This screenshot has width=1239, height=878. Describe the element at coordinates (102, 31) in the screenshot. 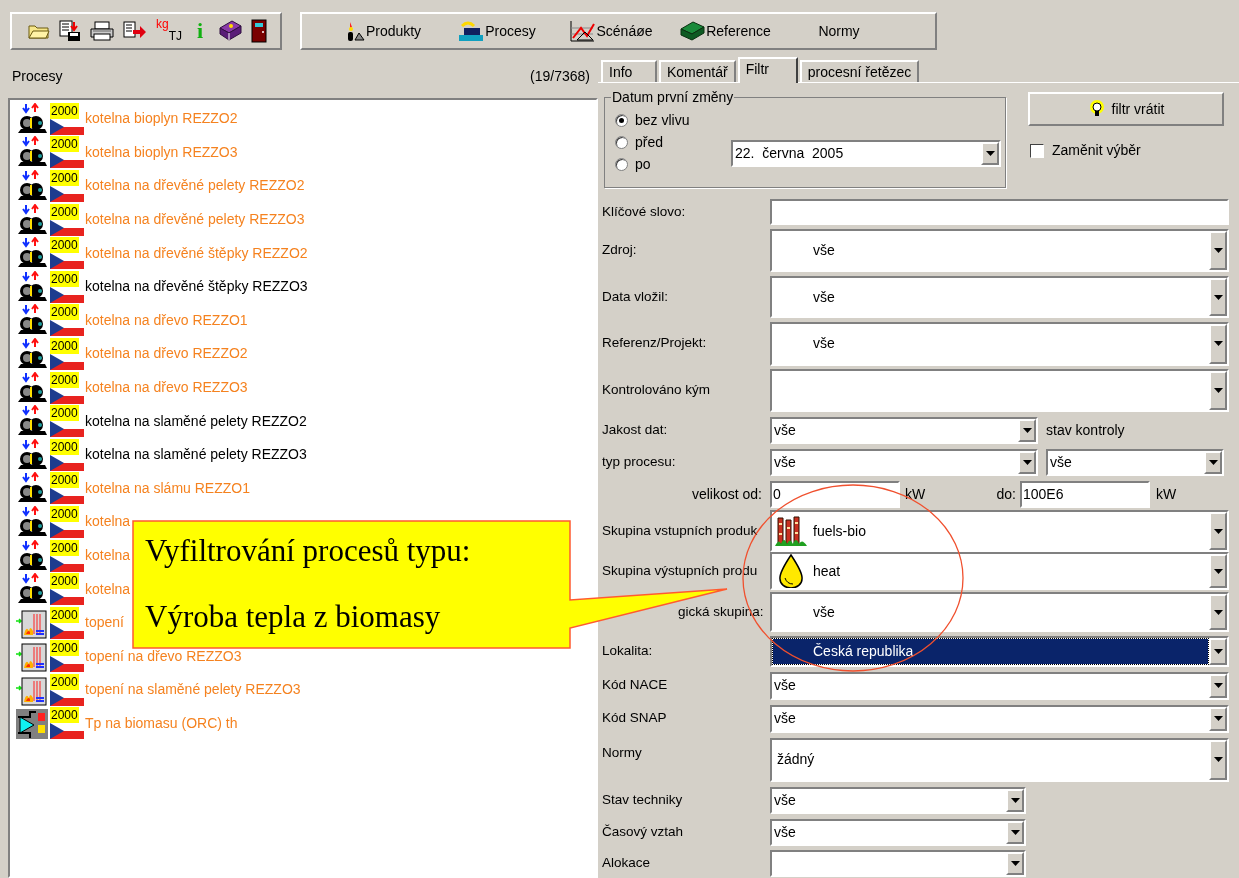

I see `printer-icon` at that location.